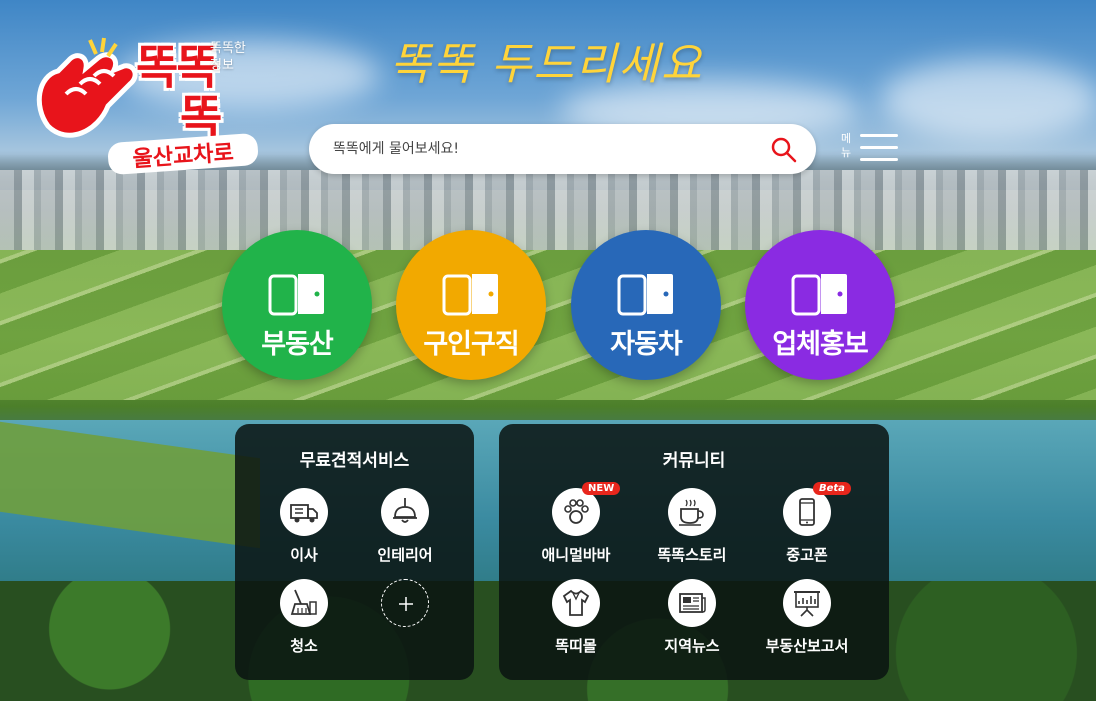 This screenshot has width=1096, height=701. Describe the element at coordinates (547, 64) in the screenshot. I see `page-headline: 똑똑 두드리세요` at that location.